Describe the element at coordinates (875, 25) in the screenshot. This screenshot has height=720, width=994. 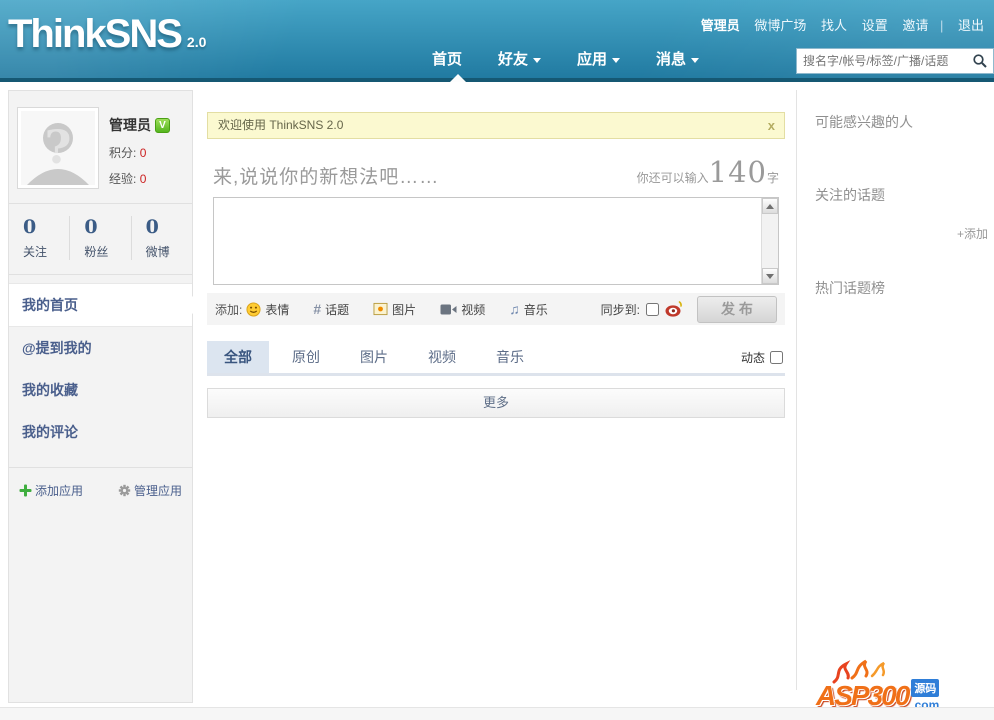
I see `top-link-settings: 设置` at that location.